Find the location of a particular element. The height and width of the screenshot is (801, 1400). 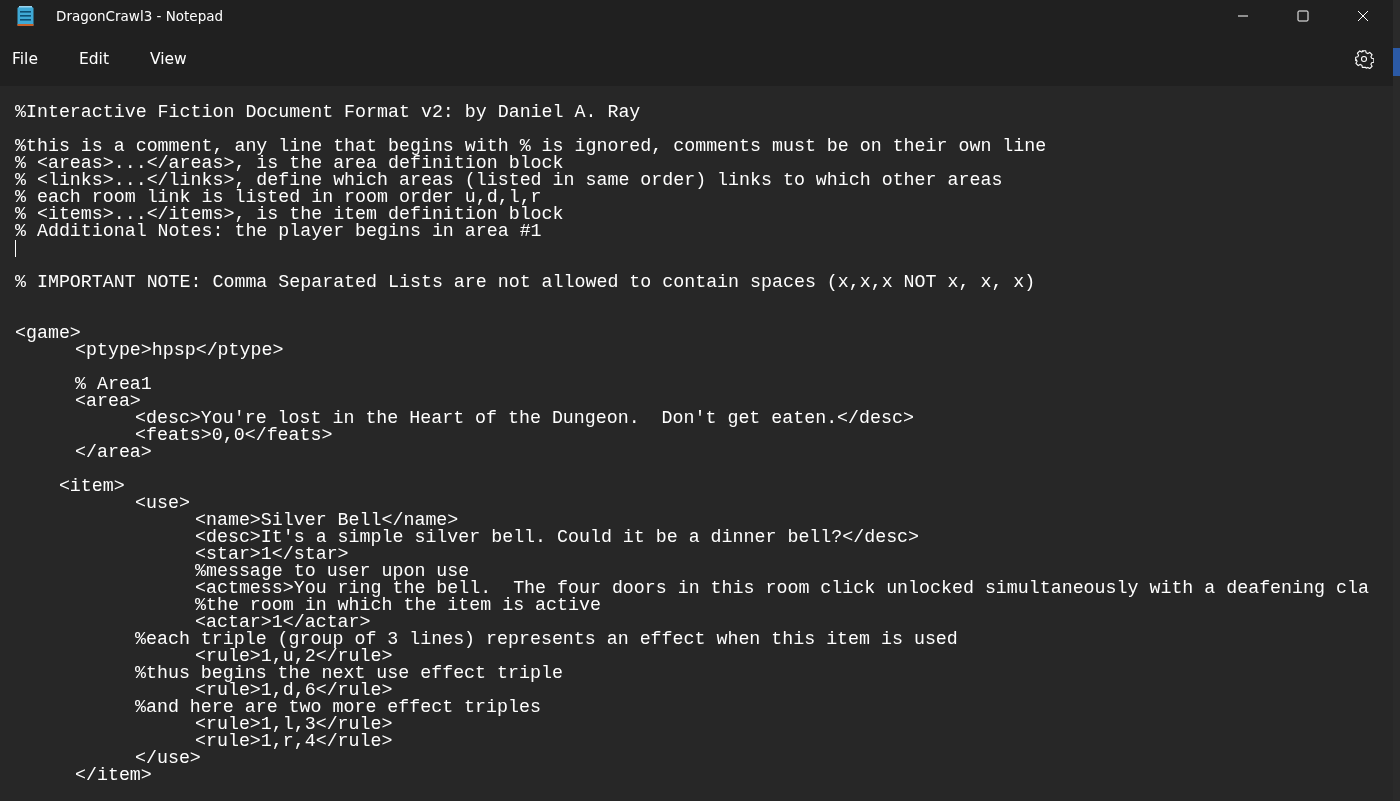

code-line: %each triple (group of 3 lines) represents an effect when this item is used is located at coordinates (546, 639).